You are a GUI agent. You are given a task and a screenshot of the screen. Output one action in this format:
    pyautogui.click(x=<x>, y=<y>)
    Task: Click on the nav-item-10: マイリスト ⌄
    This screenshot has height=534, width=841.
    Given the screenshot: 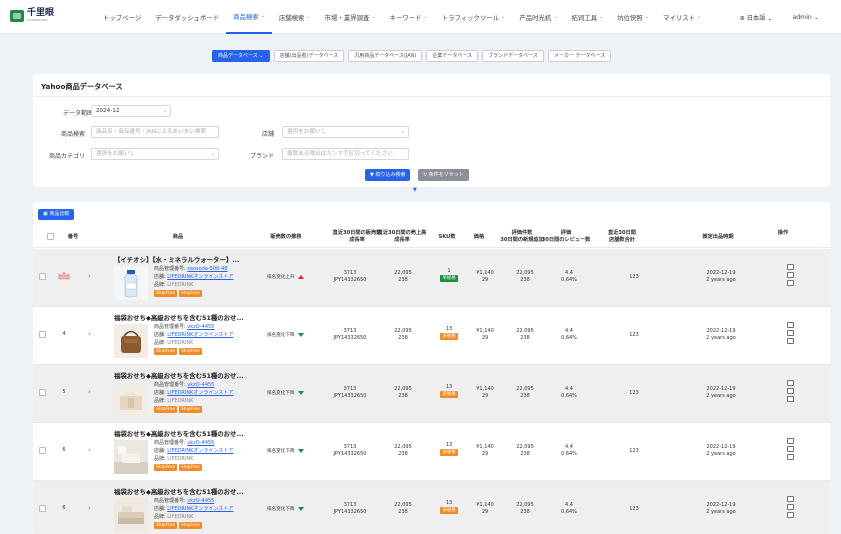 What is the action you would take?
    pyautogui.click(x=682, y=17)
    